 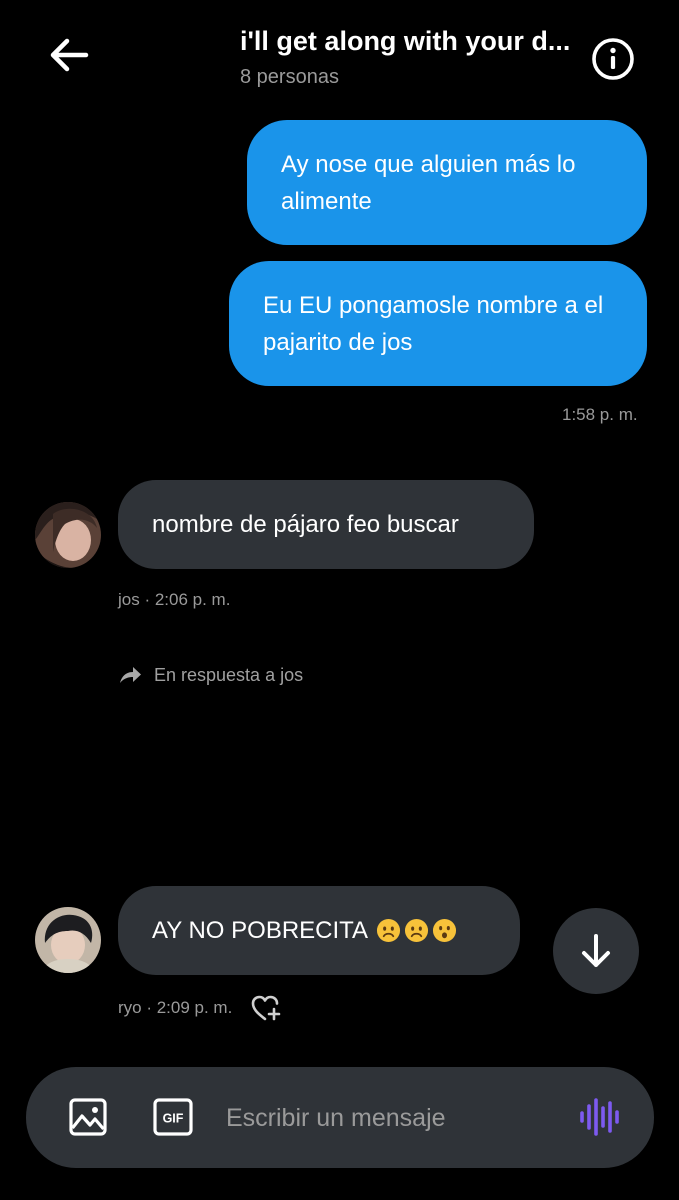 I want to click on reply-label: En respuesta a jos, so click(x=229, y=674).